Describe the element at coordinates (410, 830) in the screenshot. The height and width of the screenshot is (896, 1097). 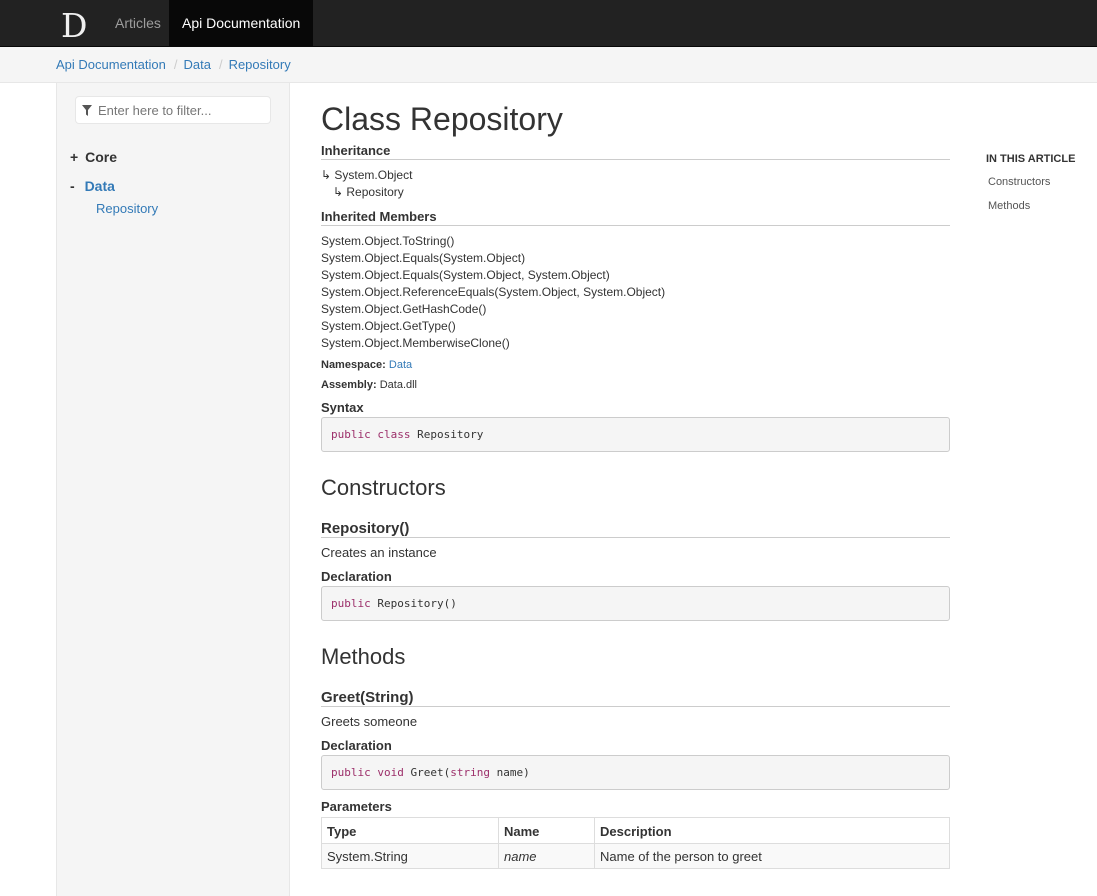
I see `column-header-type: Type` at that location.